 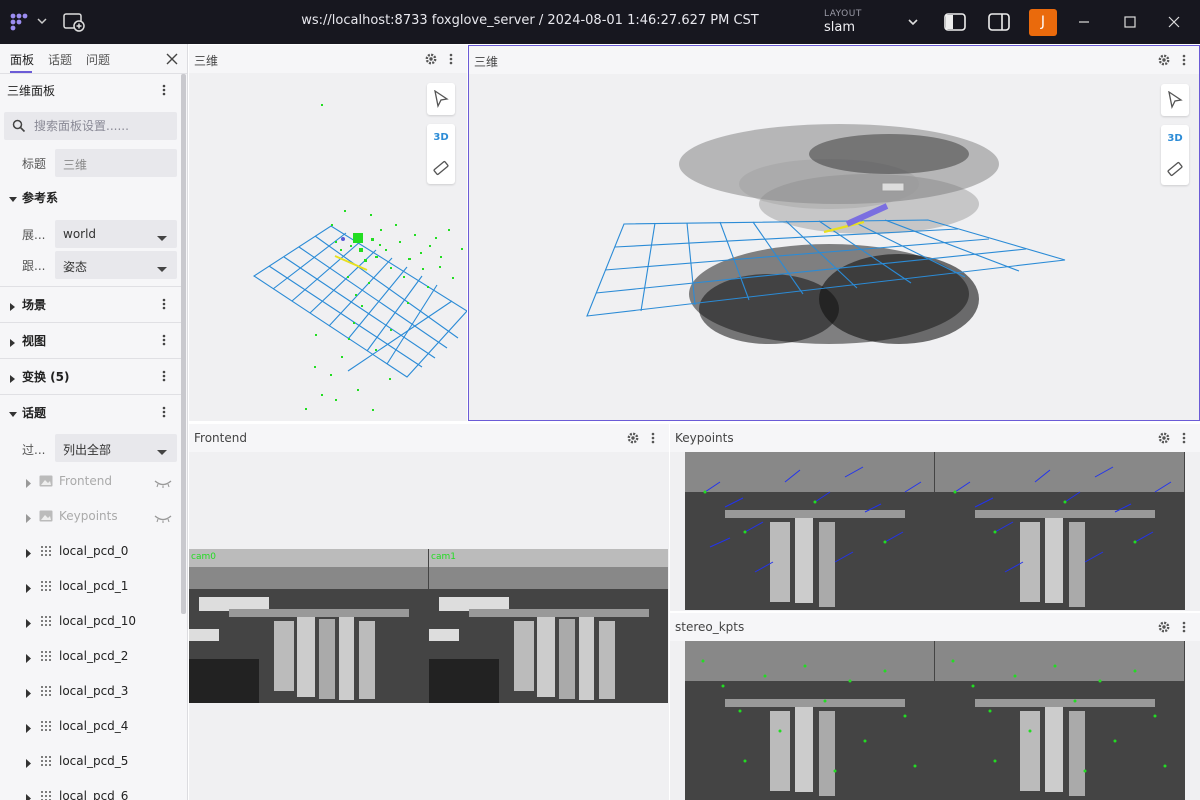 I want to click on topic-row: local_pcd_10, so click(x=91, y=622).